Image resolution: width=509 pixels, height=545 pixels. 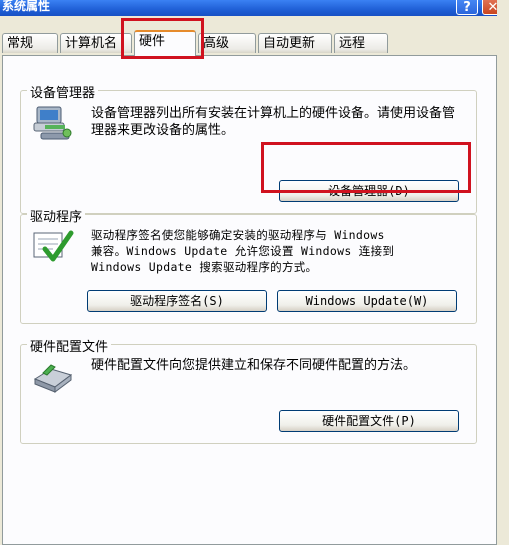 I want to click on tab-strip: 常规 计算机名 硬件 高级 自动更新 远程, so click(x=254, y=43).